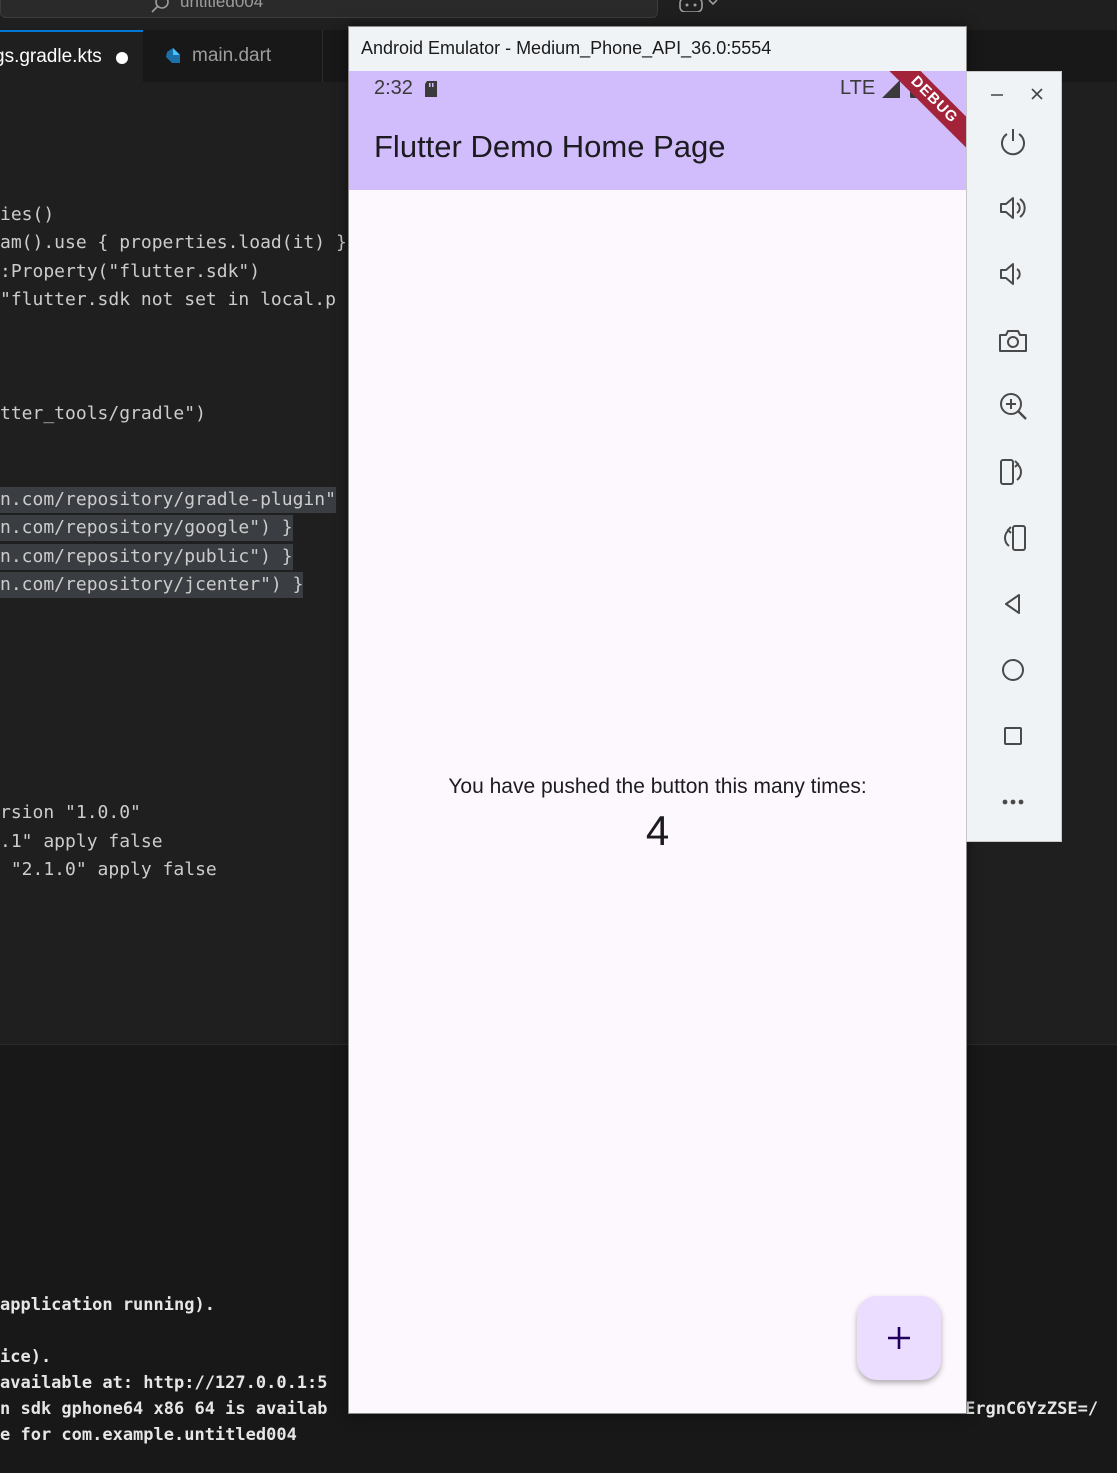  Describe the element at coordinates (146, 528) in the screenshot. I see `code-line-selected: n.com/repository/google") }` at that location.